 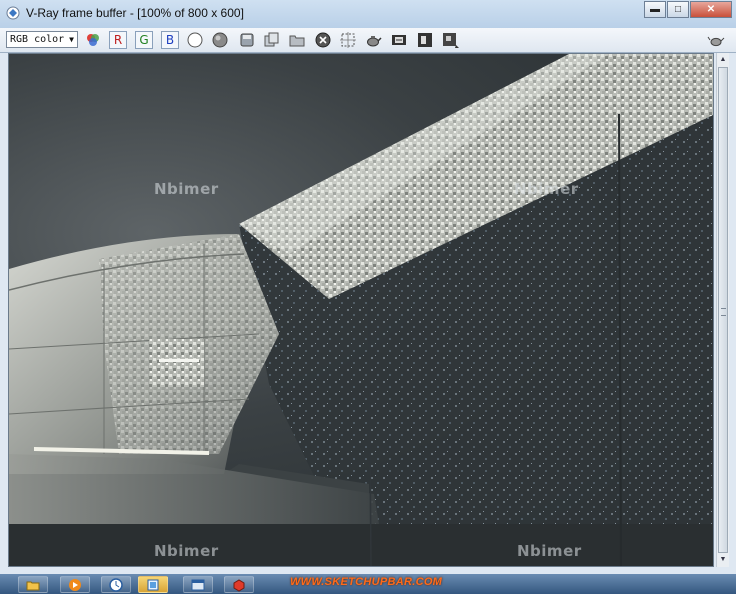 I want to click on red-channel-button: R, so click(x=118, y=40).